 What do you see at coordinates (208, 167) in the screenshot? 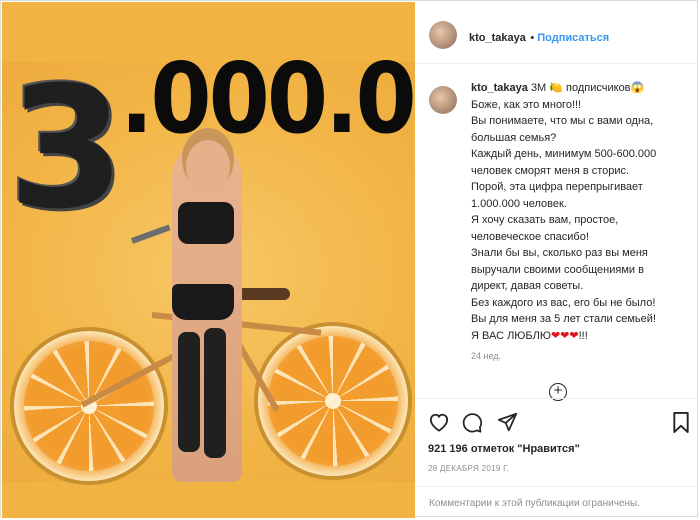
I see `person-head` at bounding box center [208, 167].